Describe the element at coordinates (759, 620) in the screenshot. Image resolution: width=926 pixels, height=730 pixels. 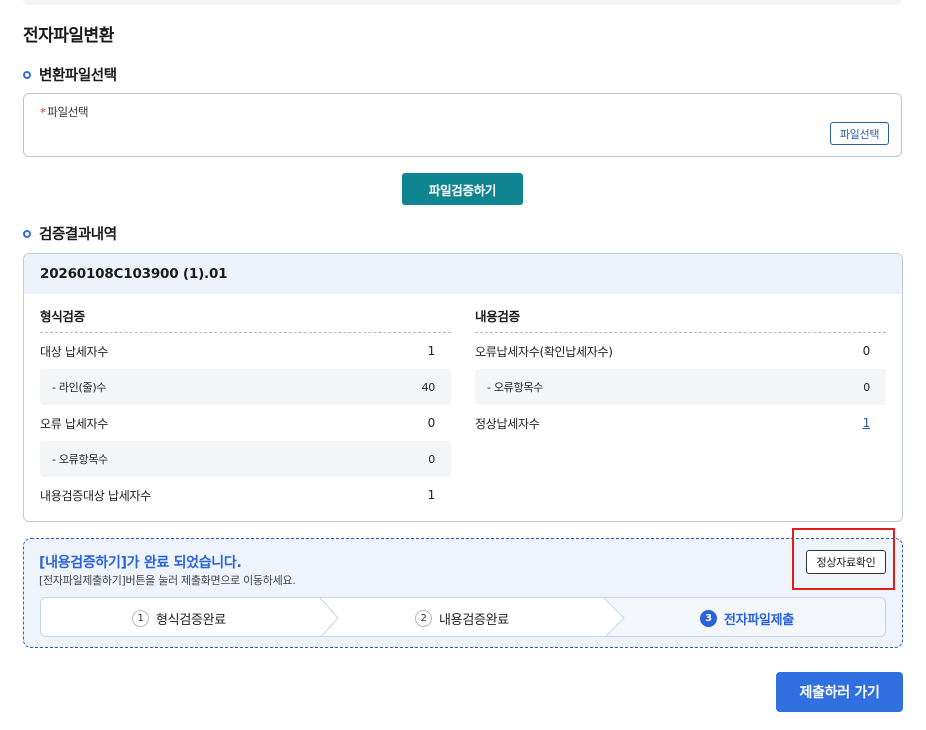
I see `step-label: 전자파일제출` at that location.